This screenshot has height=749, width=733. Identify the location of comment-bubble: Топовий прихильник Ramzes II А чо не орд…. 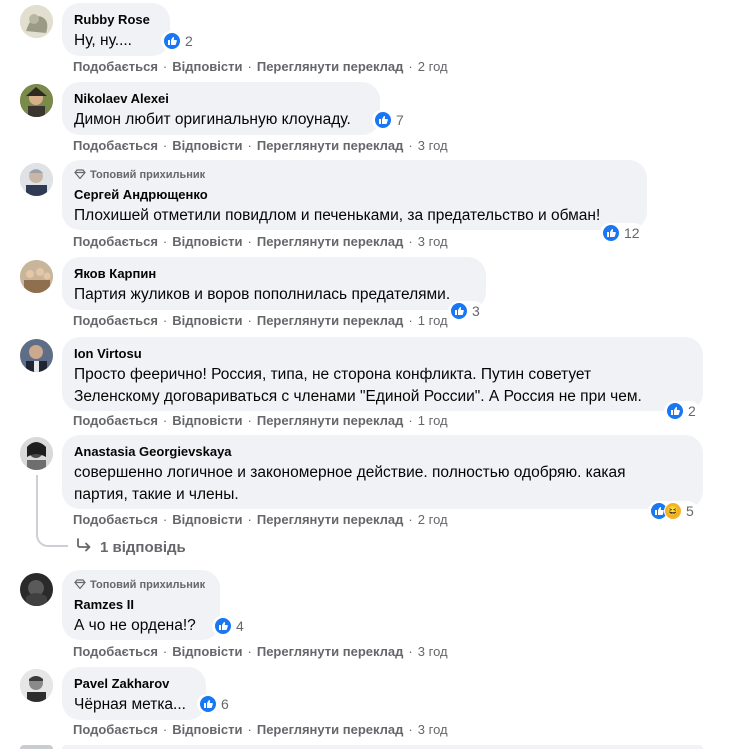
(141, 605).